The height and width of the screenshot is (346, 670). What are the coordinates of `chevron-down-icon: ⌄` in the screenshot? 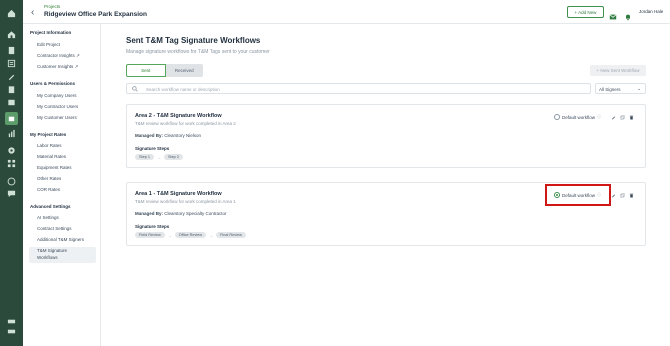 It's located at (639, 88).